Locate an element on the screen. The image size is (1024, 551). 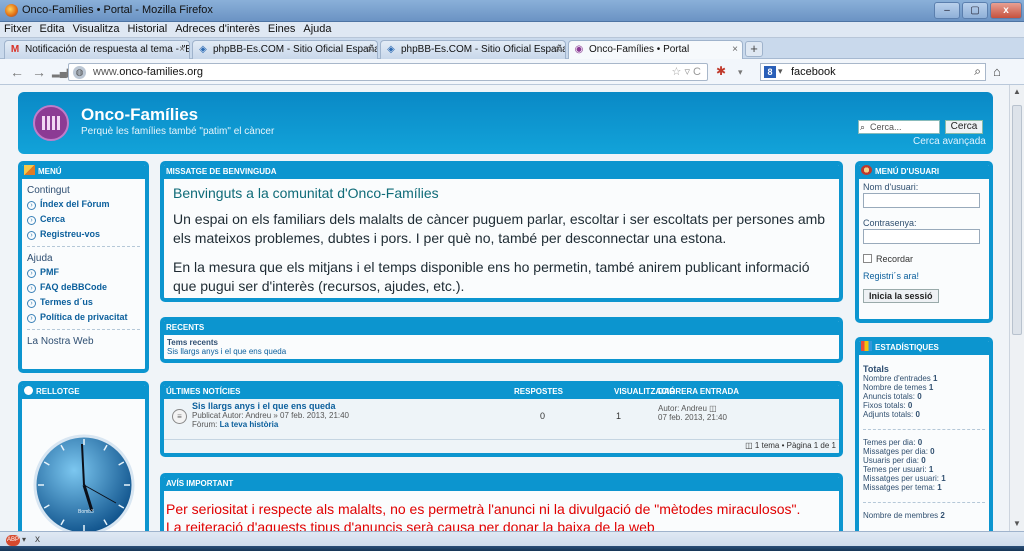
scroll-up-icon: ▲ is located at coordinates (1017, 91).